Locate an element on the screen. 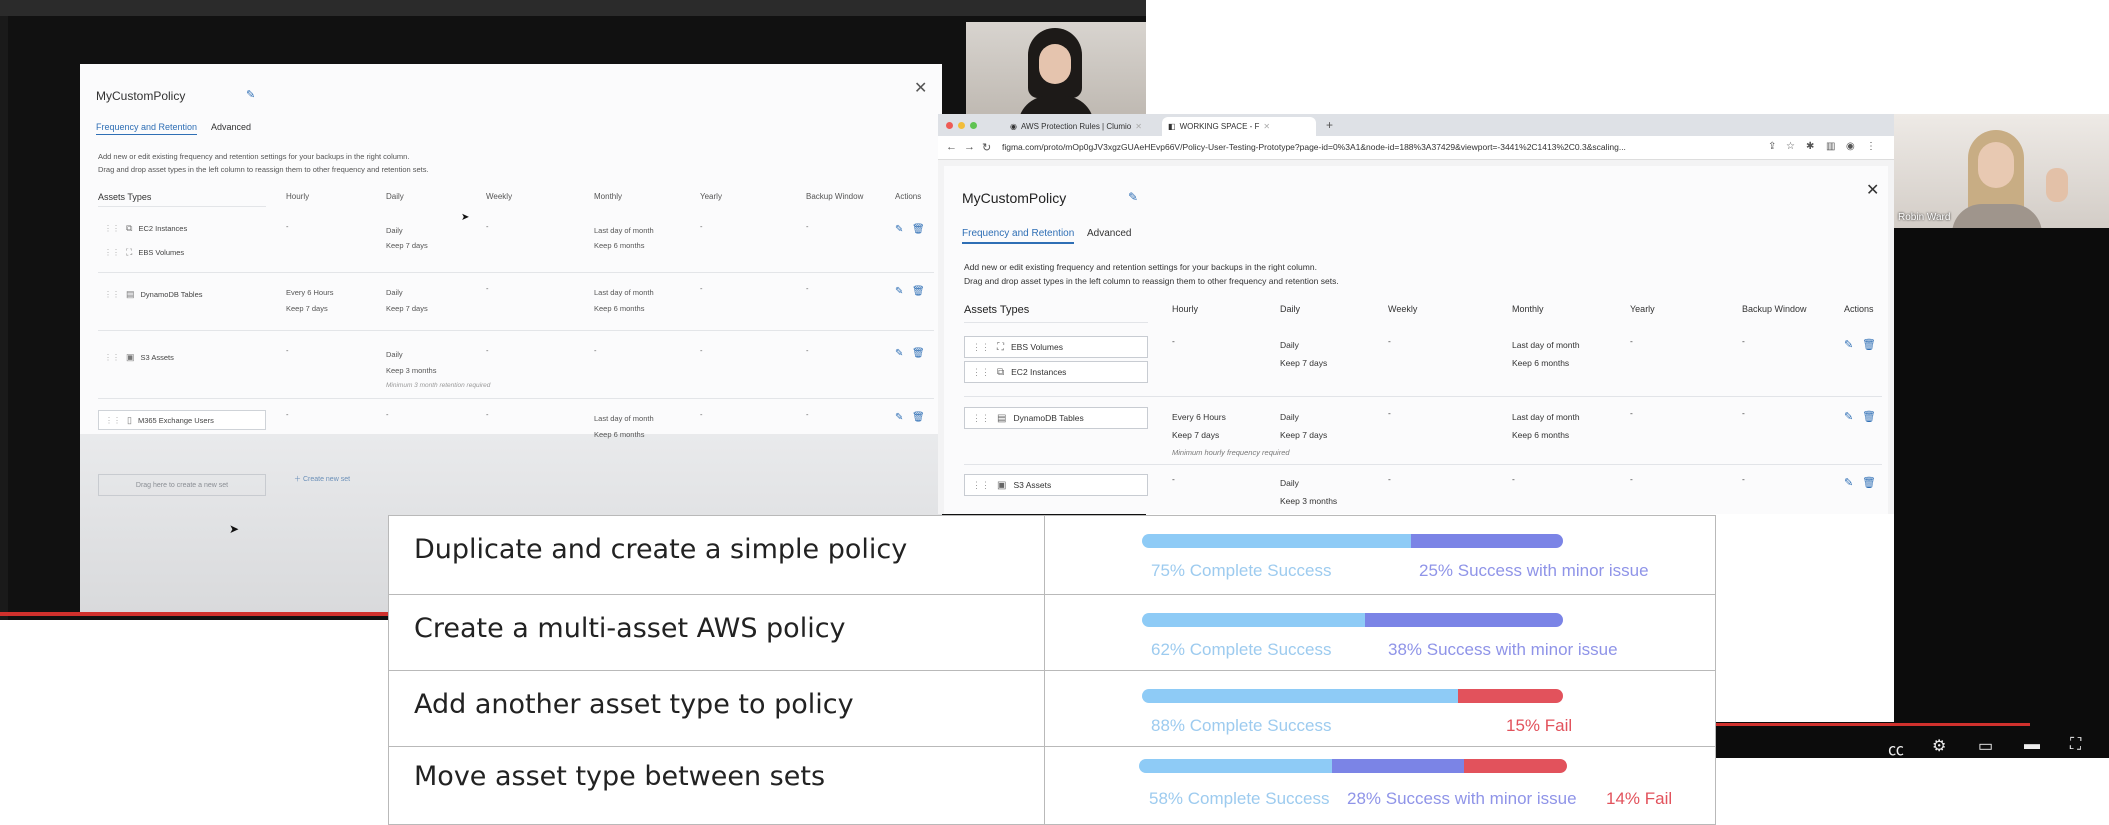  settings-icon: ⚙ is located at coordinates (1939, 746).